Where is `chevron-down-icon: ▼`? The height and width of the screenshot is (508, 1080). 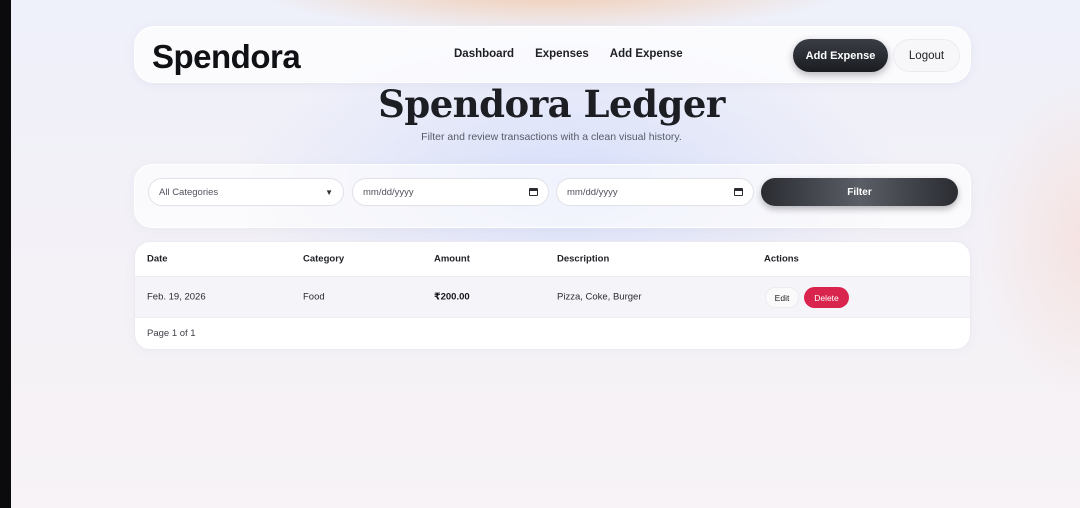
chevron-down-icon: ▼ is located at coordinates (329, 192).